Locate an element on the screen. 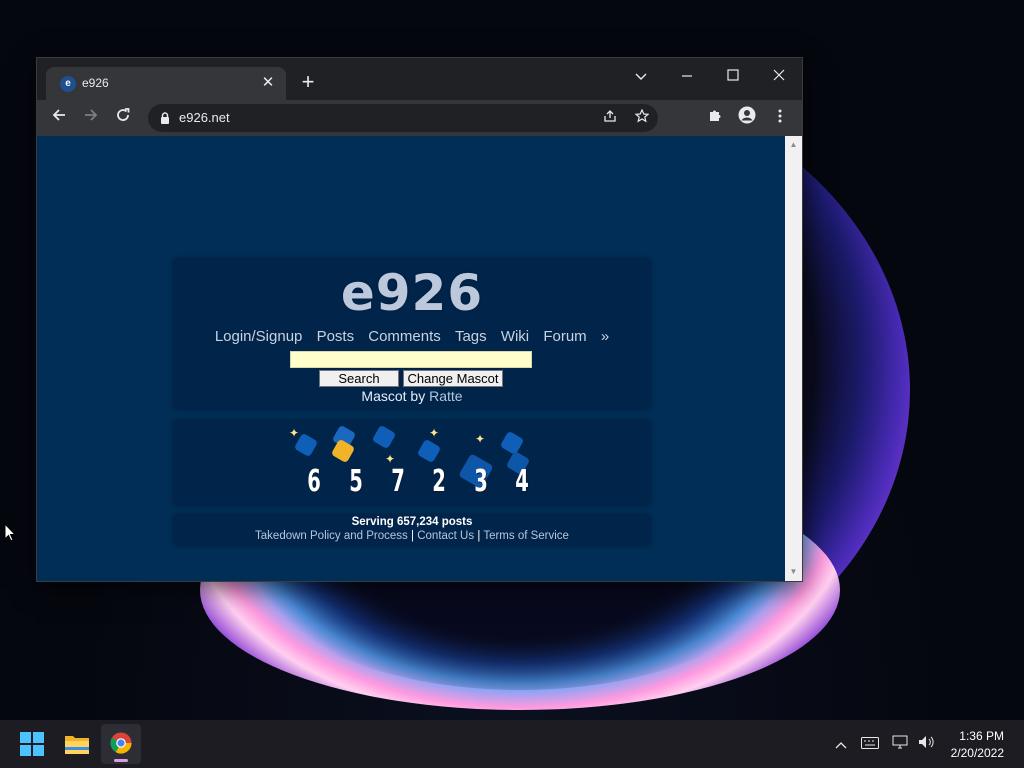  counter-digit: 5 is located at coordinates (356, 481).